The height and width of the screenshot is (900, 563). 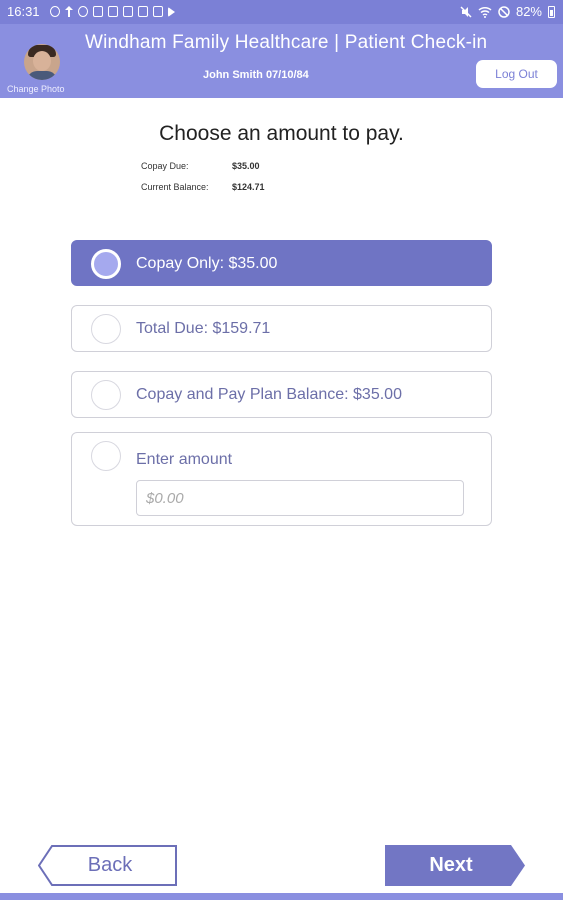 I want to click on battery-percent: 82%, so click(x=528, y=11).